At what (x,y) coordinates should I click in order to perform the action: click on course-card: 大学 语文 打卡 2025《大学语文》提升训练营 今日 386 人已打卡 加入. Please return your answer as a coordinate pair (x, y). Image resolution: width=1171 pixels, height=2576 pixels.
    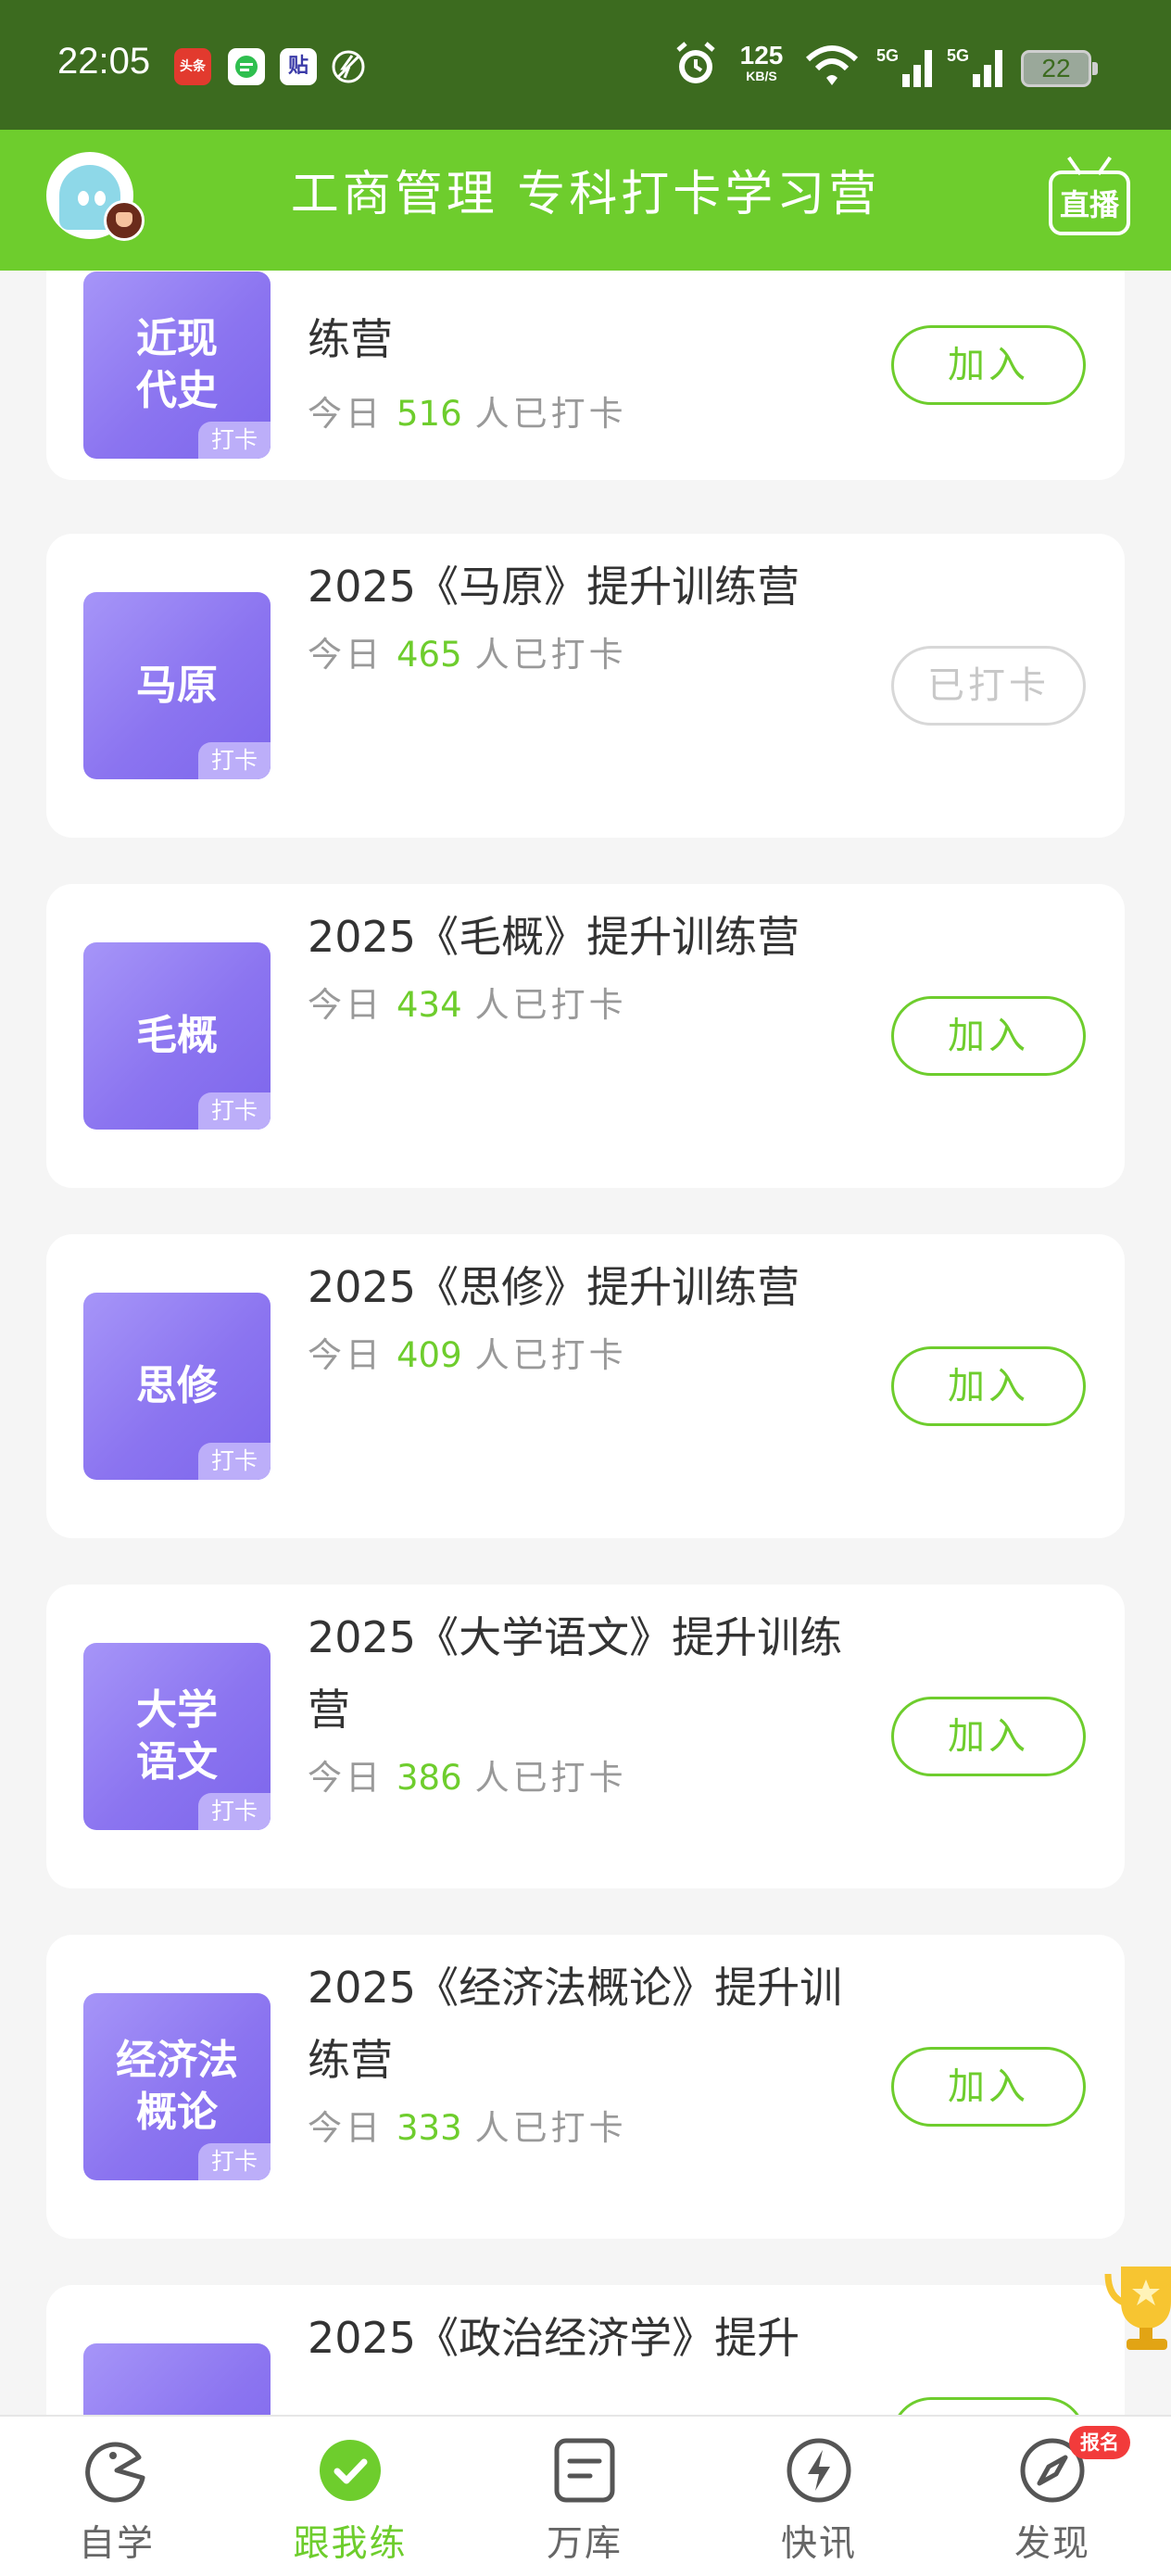
    Looking at the image, I should click on (585, 1737).